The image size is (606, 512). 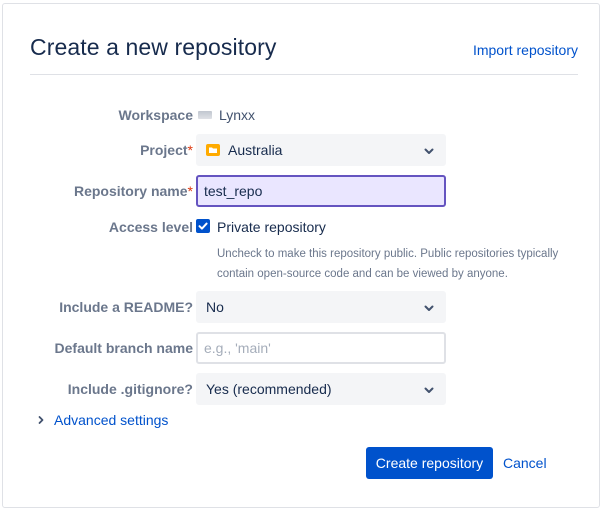 What do you see at coordinates (41, 420) in the screenshot?
I see `chevron-right-icon` at bounding box center [41, 420].